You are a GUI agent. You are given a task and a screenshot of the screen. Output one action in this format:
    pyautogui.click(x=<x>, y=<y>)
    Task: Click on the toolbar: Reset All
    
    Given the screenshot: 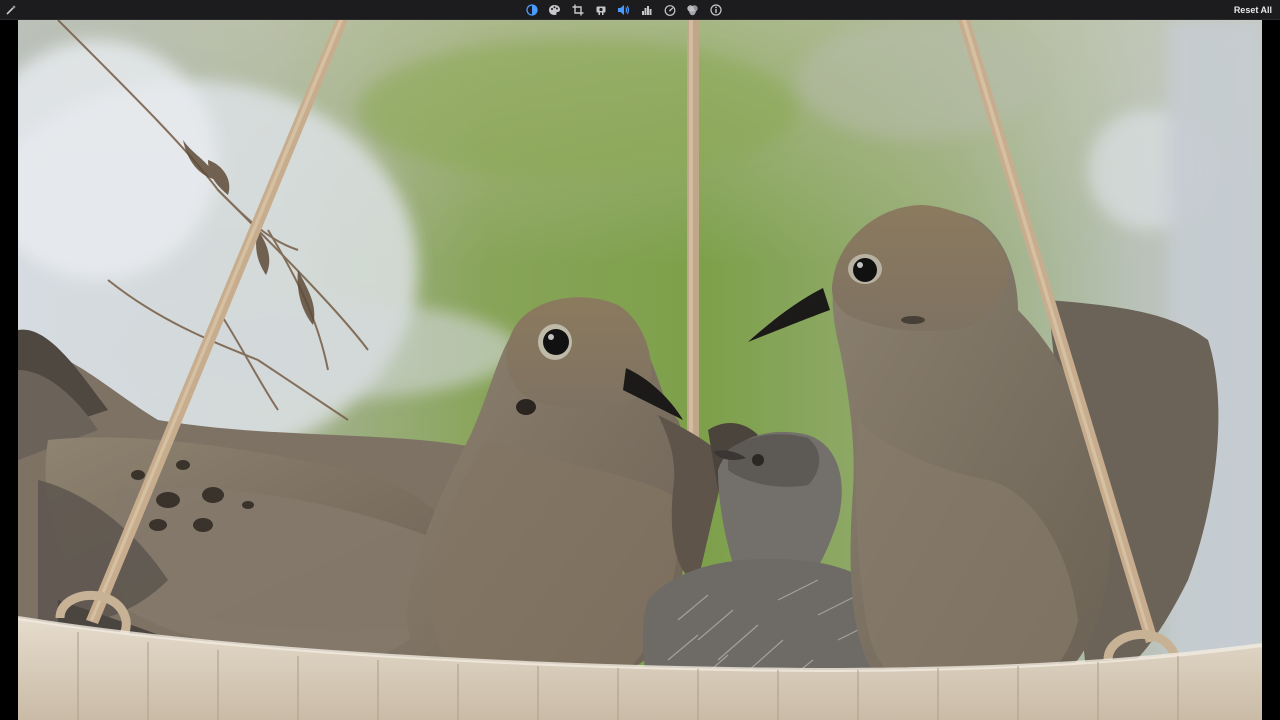 What is the action you would take?
    pyautogui.click(x=640, y=10)
    